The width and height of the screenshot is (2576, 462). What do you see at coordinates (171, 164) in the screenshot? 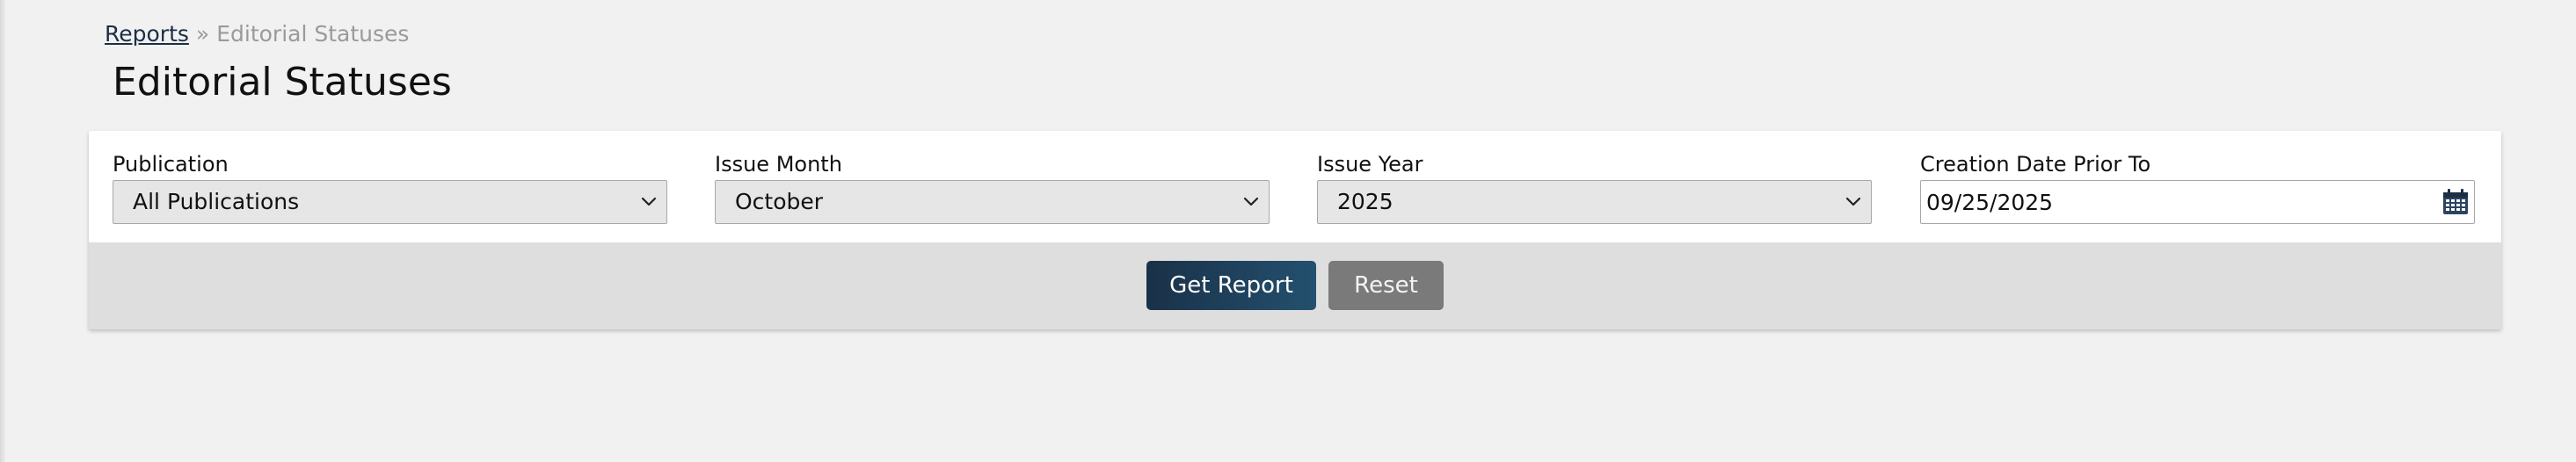
I see `publication-label: Publication` at bounding box center [171, 164].